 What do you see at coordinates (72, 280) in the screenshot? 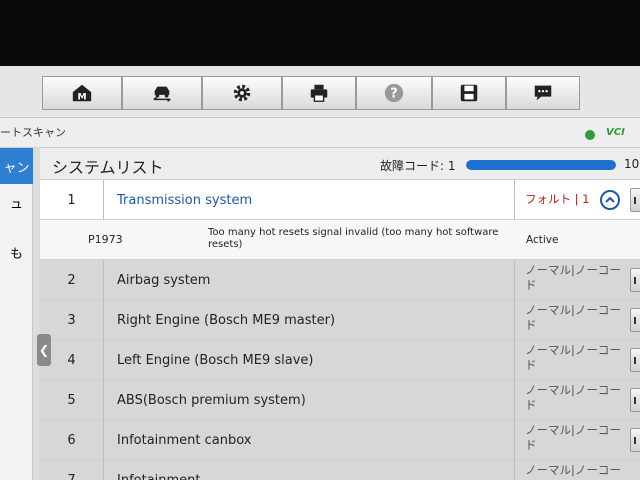
I see `row-number: 2` at bounding box center [72, 280].